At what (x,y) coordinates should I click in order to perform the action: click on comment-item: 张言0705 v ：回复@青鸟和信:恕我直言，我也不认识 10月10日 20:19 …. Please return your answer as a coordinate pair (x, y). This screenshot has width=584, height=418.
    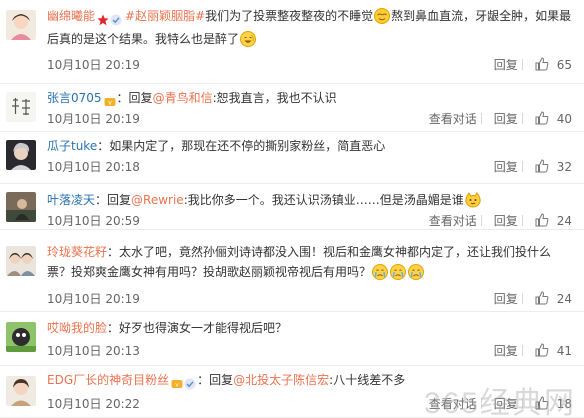
    Looking at the image, I should click on (292, 108).